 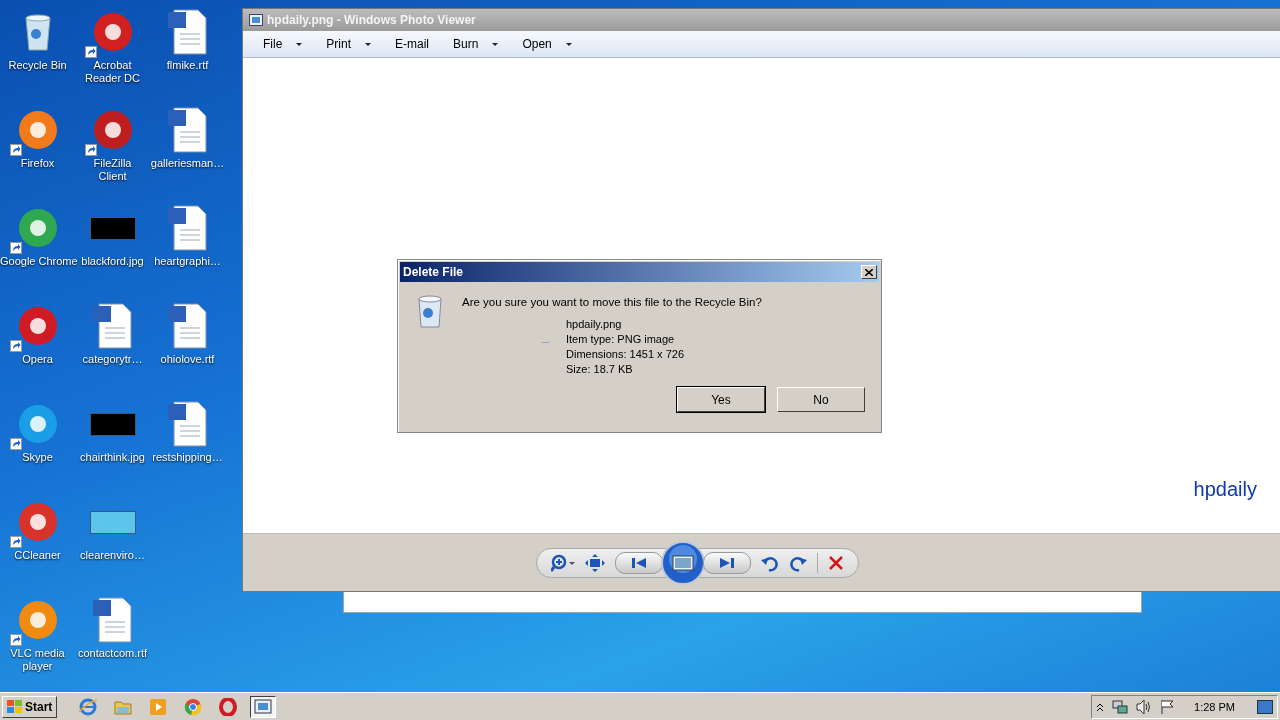 I want to click on next-button, so click(x=726, y=562).